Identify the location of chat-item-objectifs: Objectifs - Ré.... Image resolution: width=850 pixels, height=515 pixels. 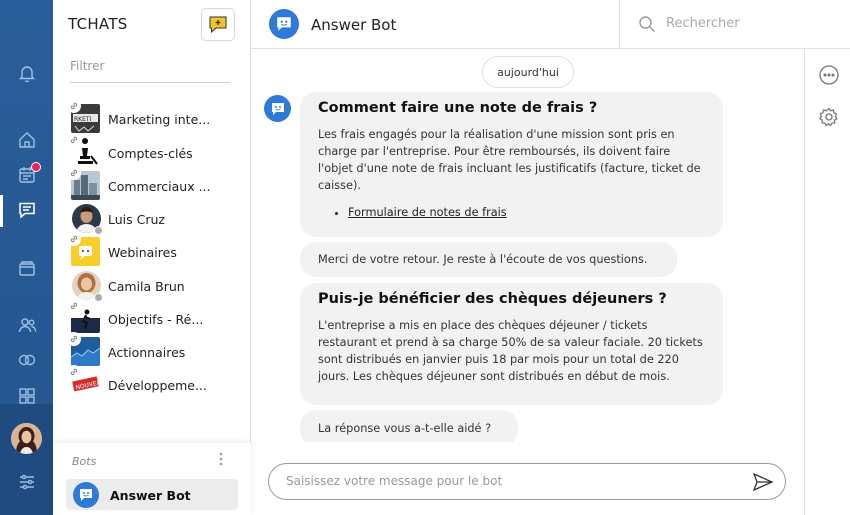
(156, 316).